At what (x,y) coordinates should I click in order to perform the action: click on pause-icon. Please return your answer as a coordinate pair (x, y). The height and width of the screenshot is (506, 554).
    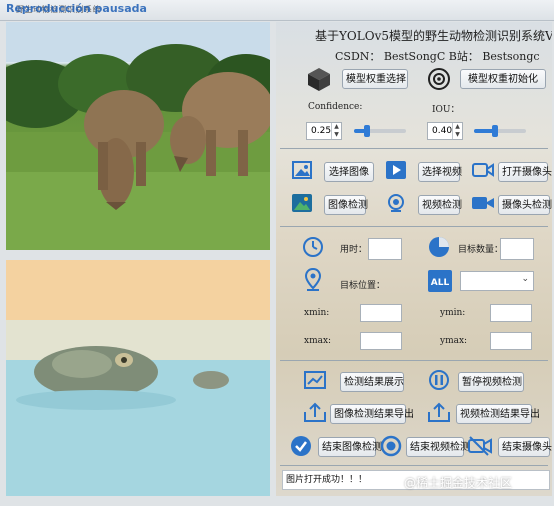
    Looking at the image, I should click on (439, 380).